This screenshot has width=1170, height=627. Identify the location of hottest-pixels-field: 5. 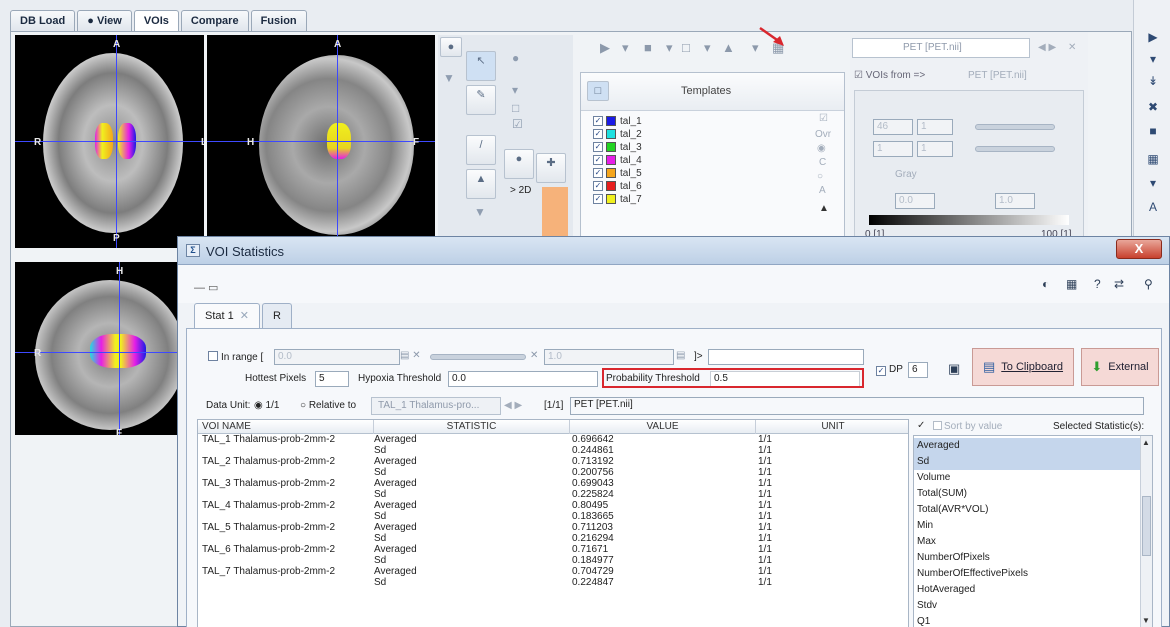
(332, 379).